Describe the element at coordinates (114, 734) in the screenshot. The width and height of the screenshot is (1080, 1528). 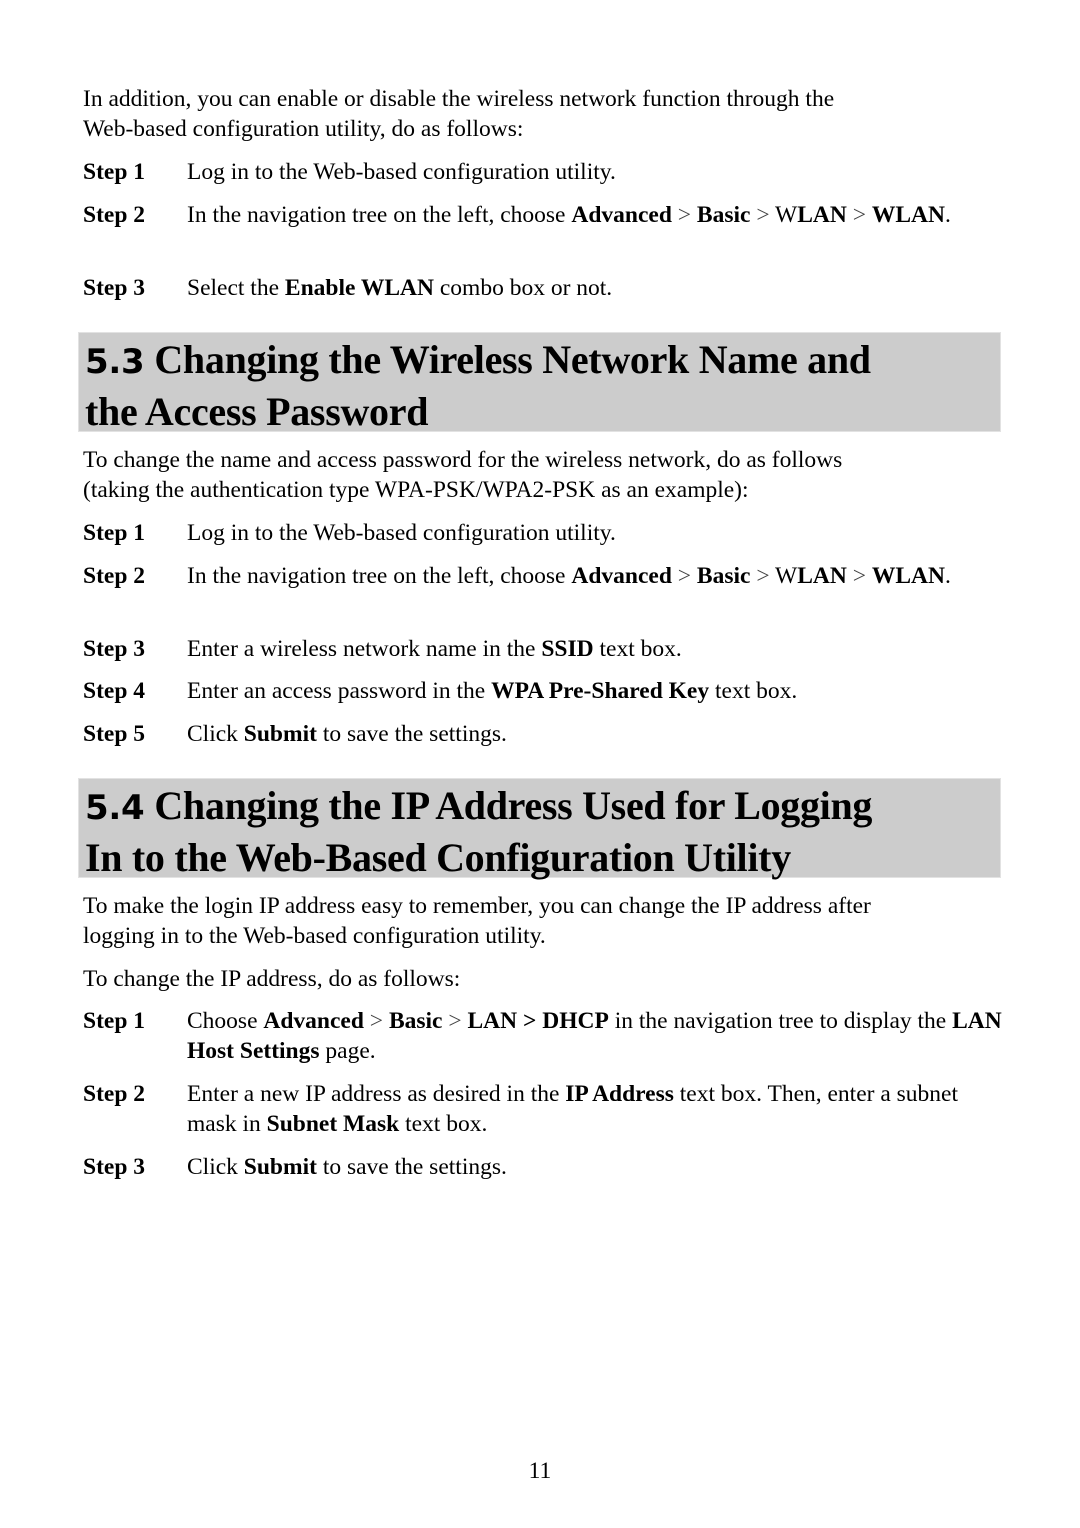
I see `step-label: Step 5` at that location.